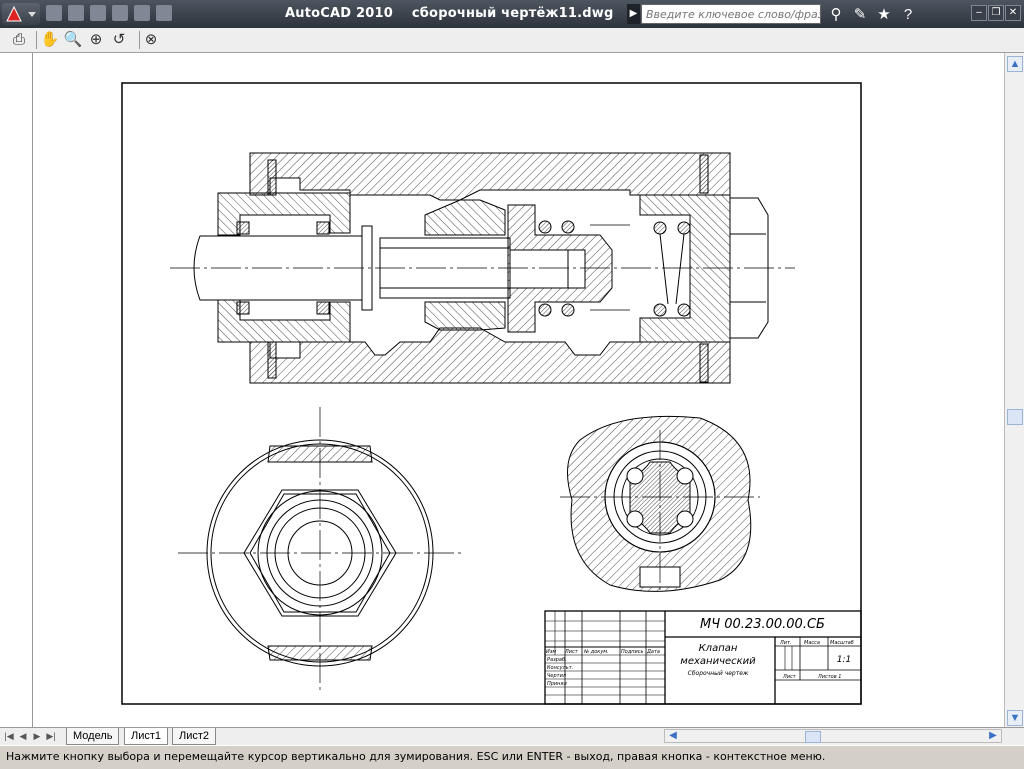 The height and width of the screenshot is (769, 1024). What do you see at coordinates (833, 736) in the screenshot?
I see `horizontal-scrollbar: ◀ ▶` at bounding box center [833, 736].